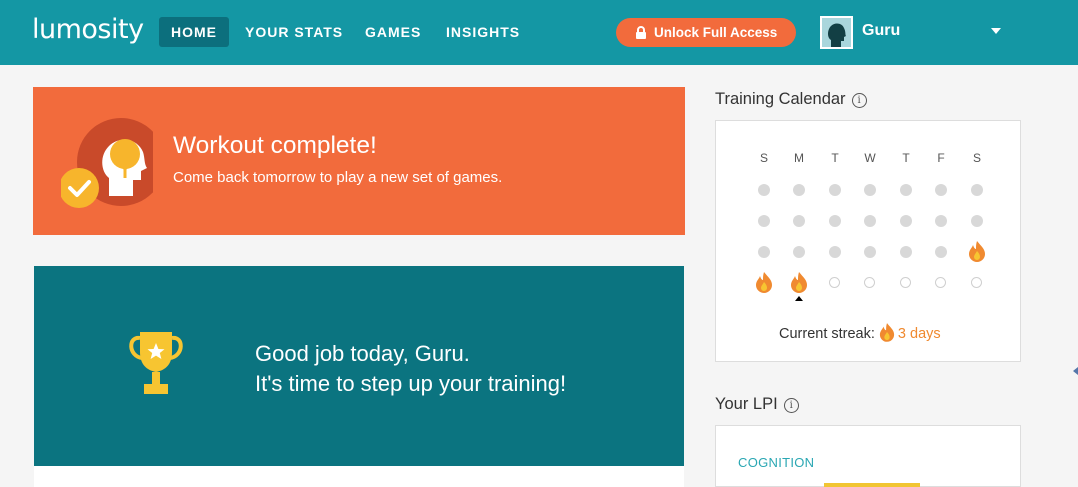 This screenshot has width=1078, height=487. I want to click on lock-icon, so click(641, 32).